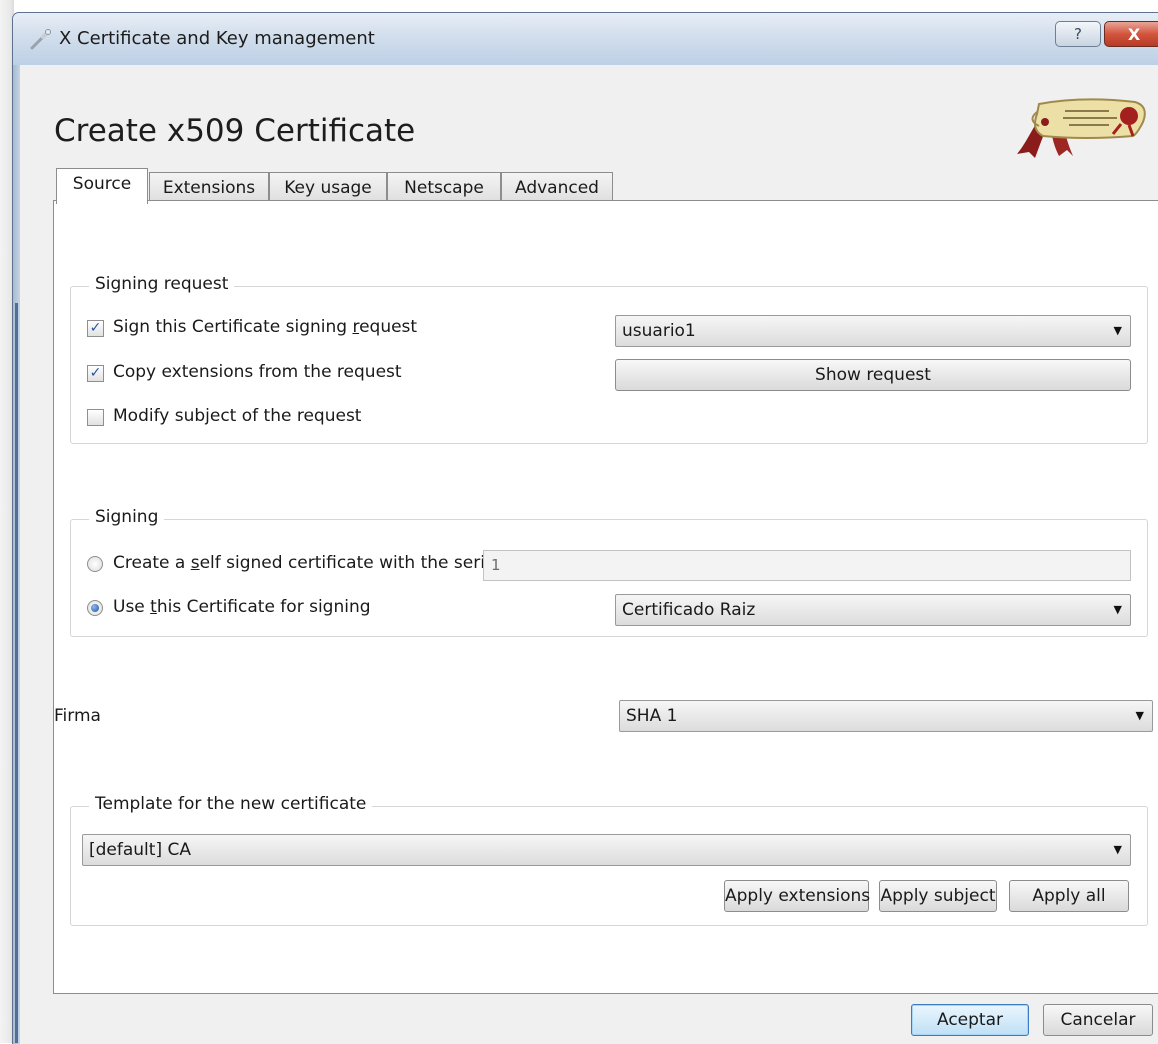 The image size is (1158, 1044). I want to click on serial-field: 1, so click(807, 565).